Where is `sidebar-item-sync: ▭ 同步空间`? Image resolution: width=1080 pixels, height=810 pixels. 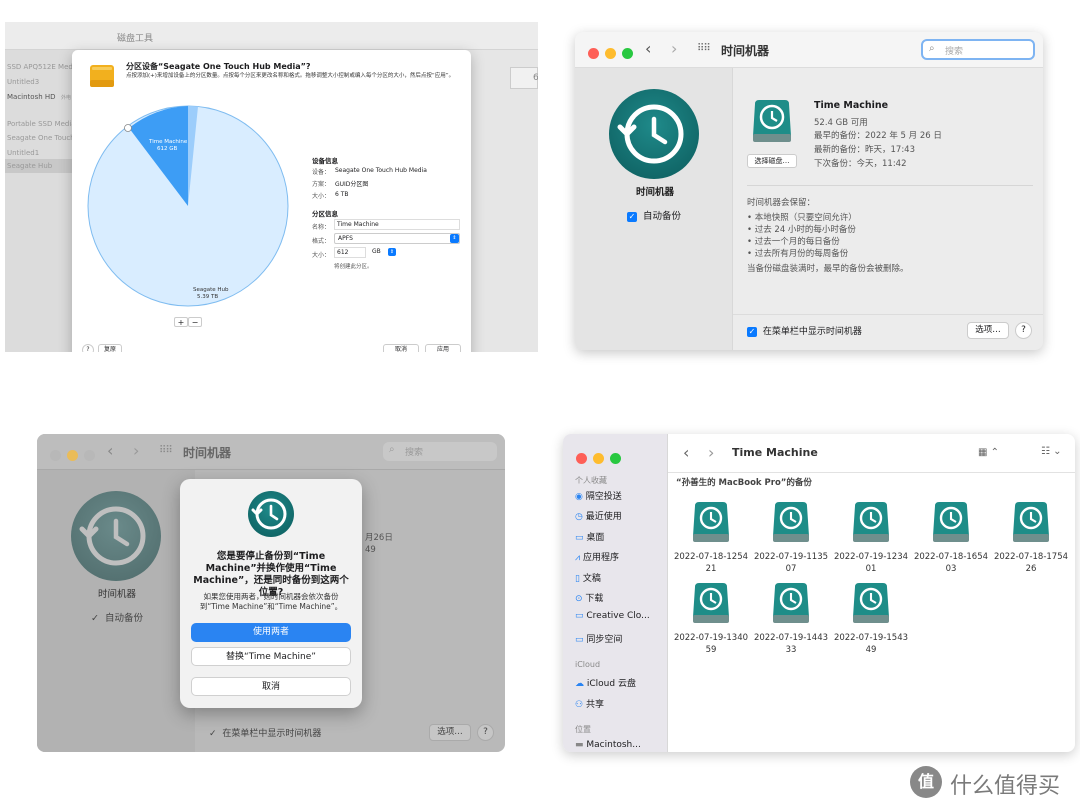 sidebar-item-sync: ▭ 同步空间 is located at coordinates (621, 642).